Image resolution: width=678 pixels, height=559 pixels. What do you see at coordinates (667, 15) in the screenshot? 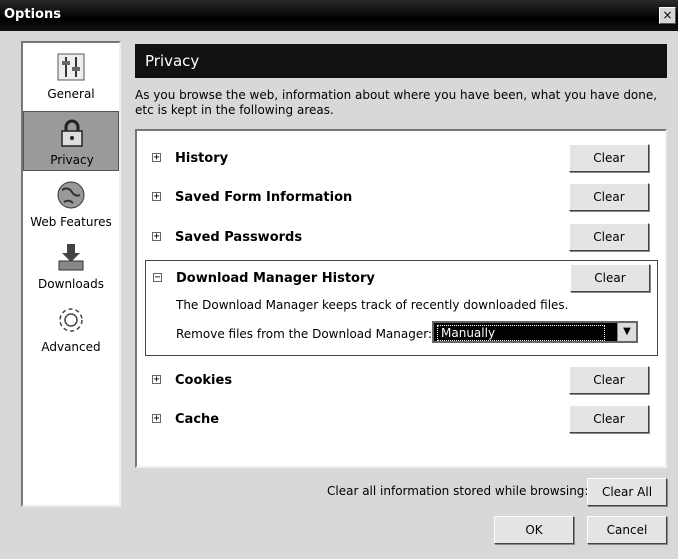
I see `close-button: ×` at bounding box center [667, 15].